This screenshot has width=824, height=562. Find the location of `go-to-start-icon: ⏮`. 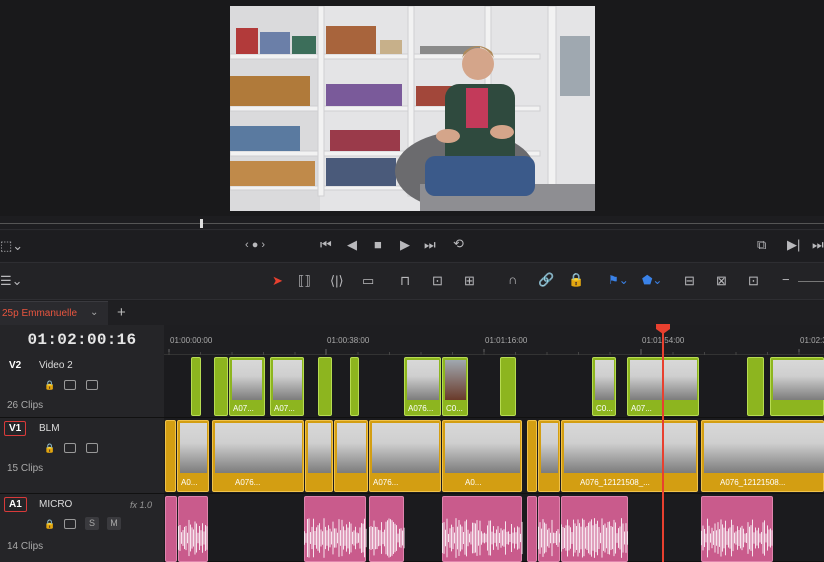

go-to-start-icon: ⏮ is located at coordinates (326, 245).